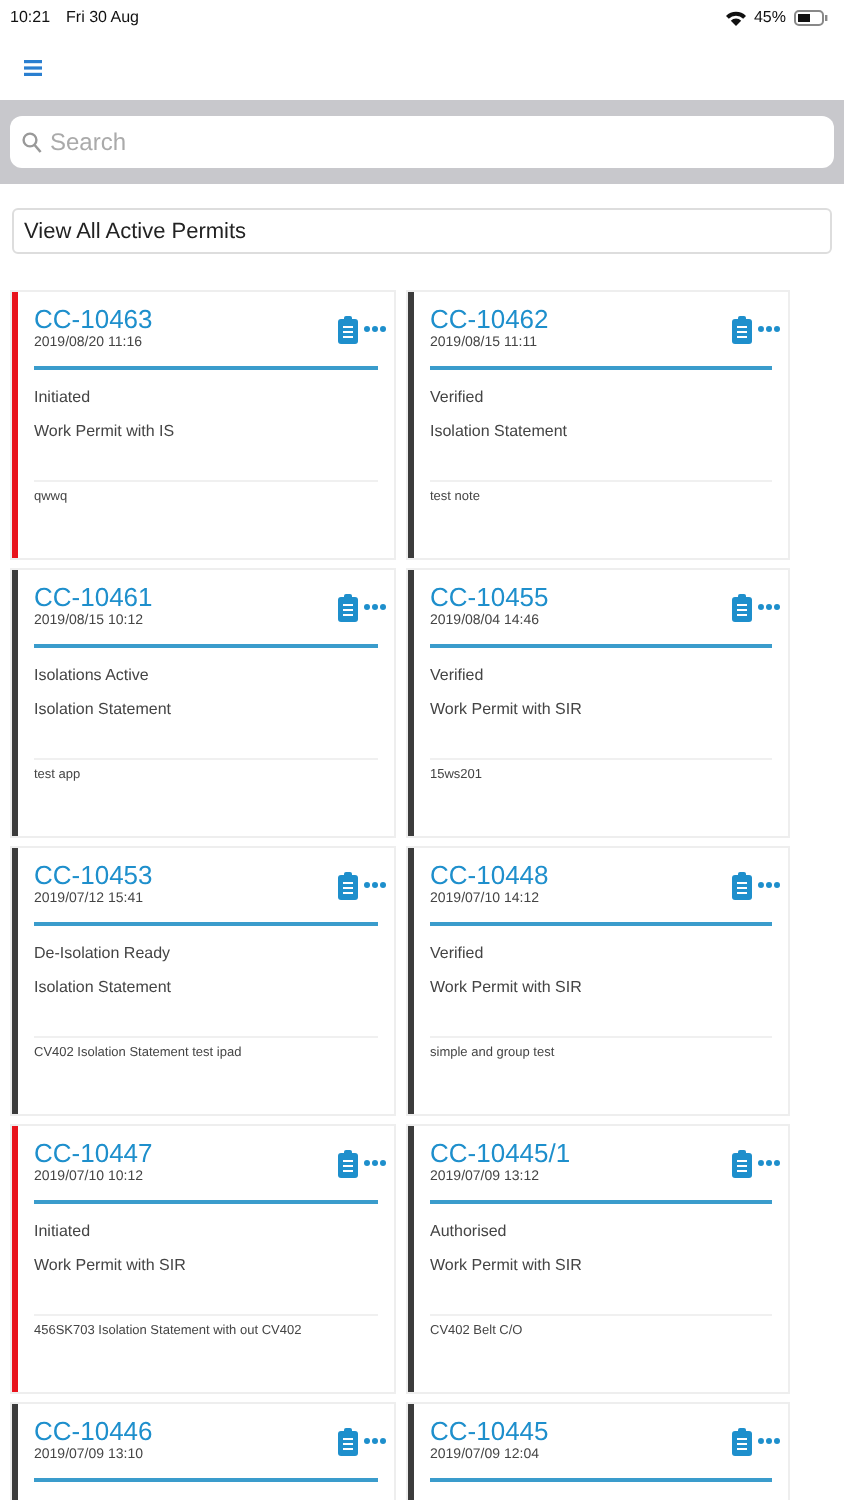  What do you see at coordinates (490, 319) in the screenshot?
I see `permit-id: CC-10462` at bounding box center [490, 319].